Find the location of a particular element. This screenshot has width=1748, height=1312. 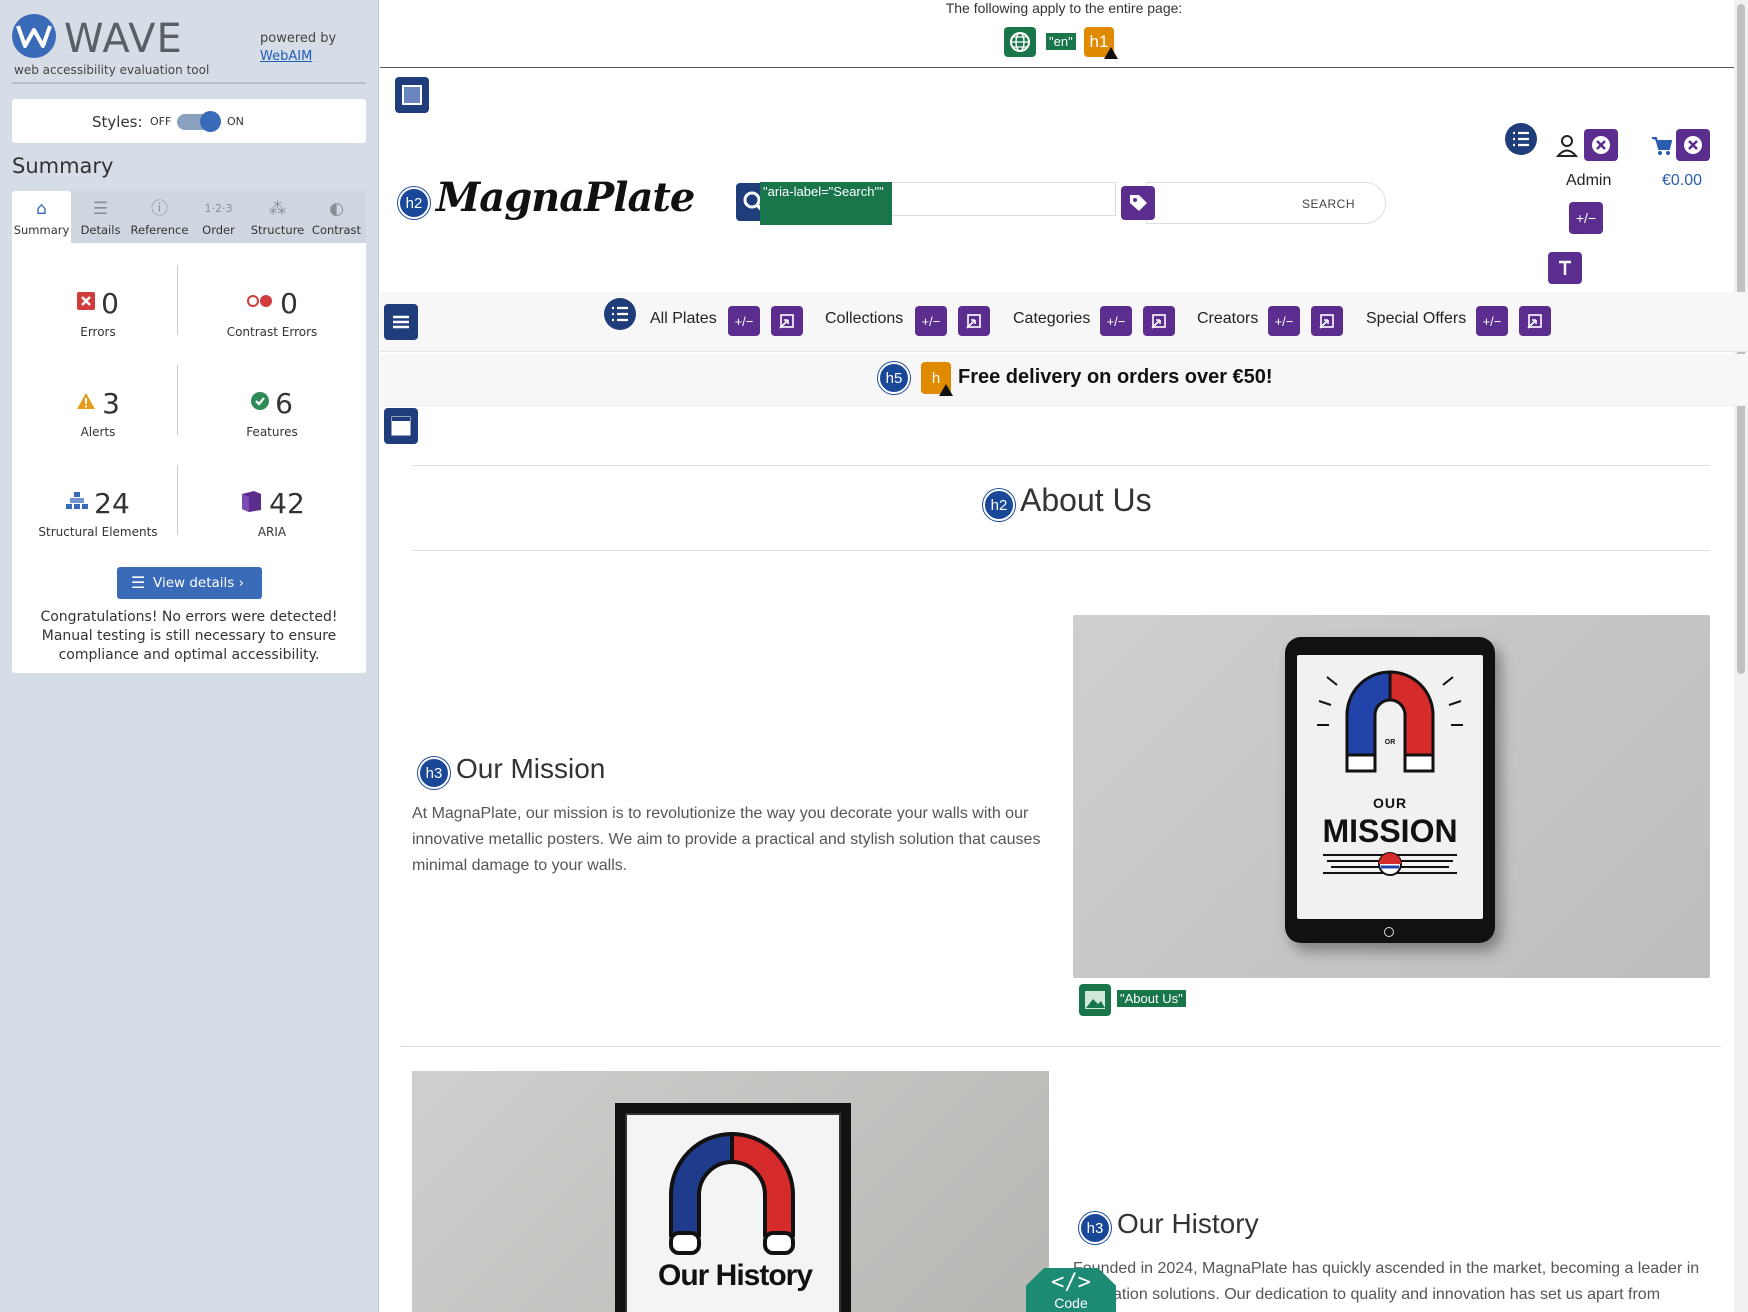

tablet-graphic: OUR MISSION OR is located at coordinates (1390, 790).